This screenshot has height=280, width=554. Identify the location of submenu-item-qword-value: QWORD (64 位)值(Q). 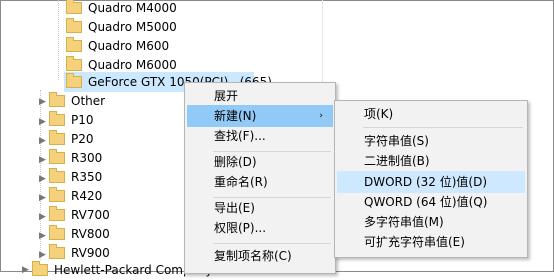
(431, 202).